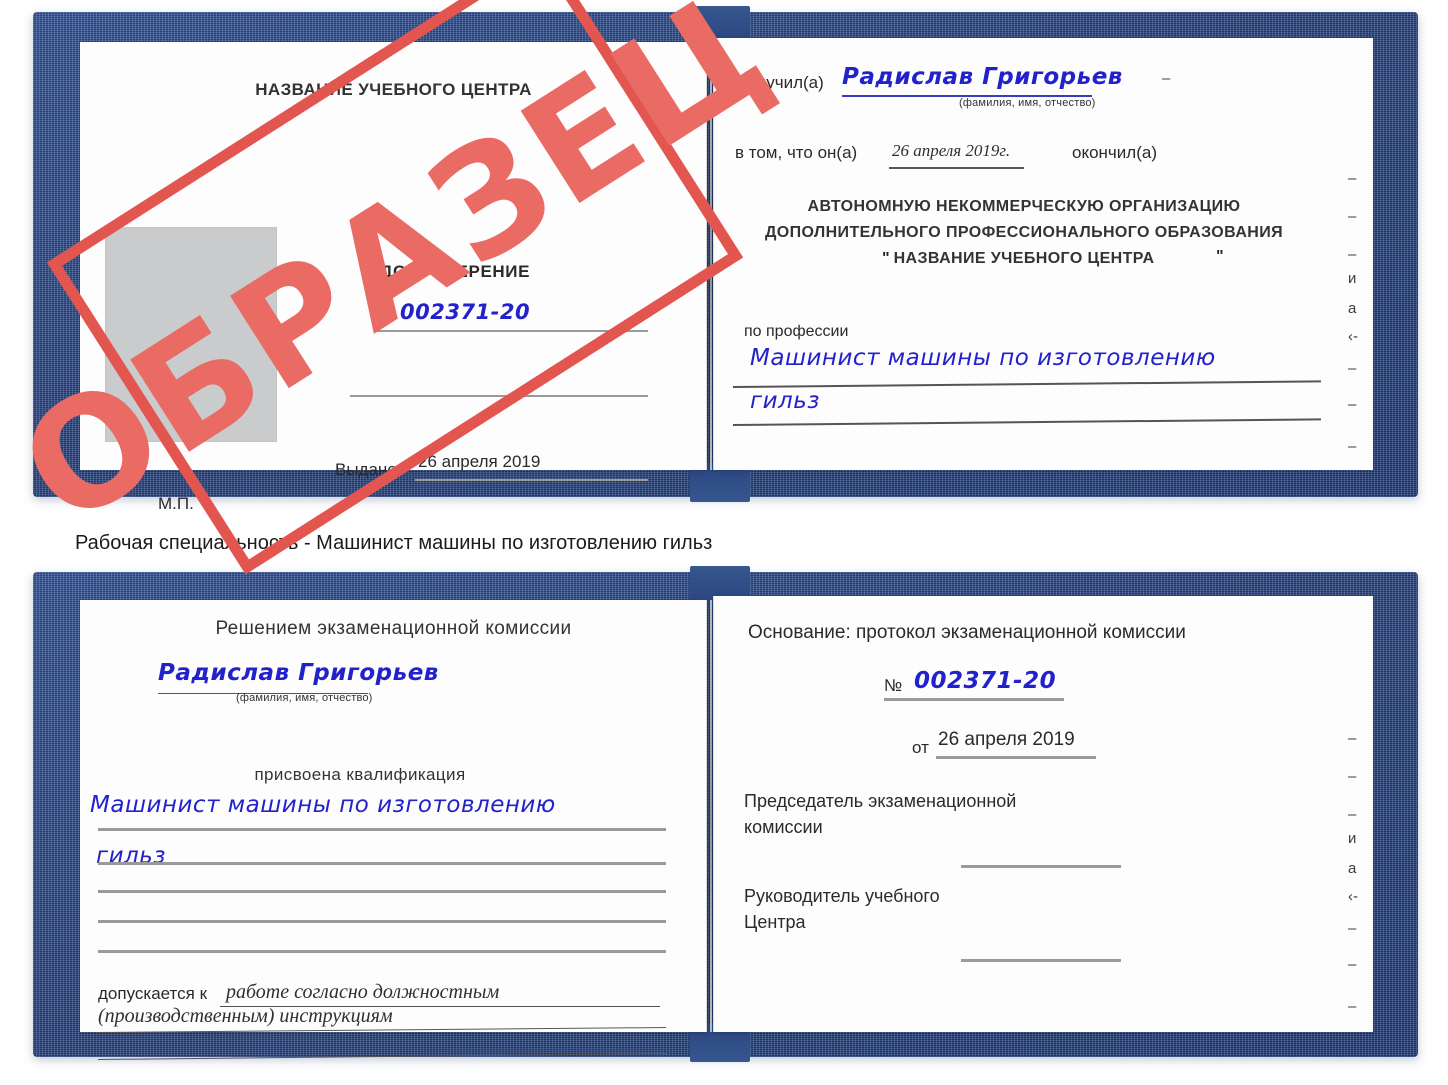 This screenshot has height=1085, width=1448. What do you see at coordinates (304, 698) in the screenshot?
I see `cert2-name-hint: (фамилия, имя, отчество)` at bounding box center [304, 698].